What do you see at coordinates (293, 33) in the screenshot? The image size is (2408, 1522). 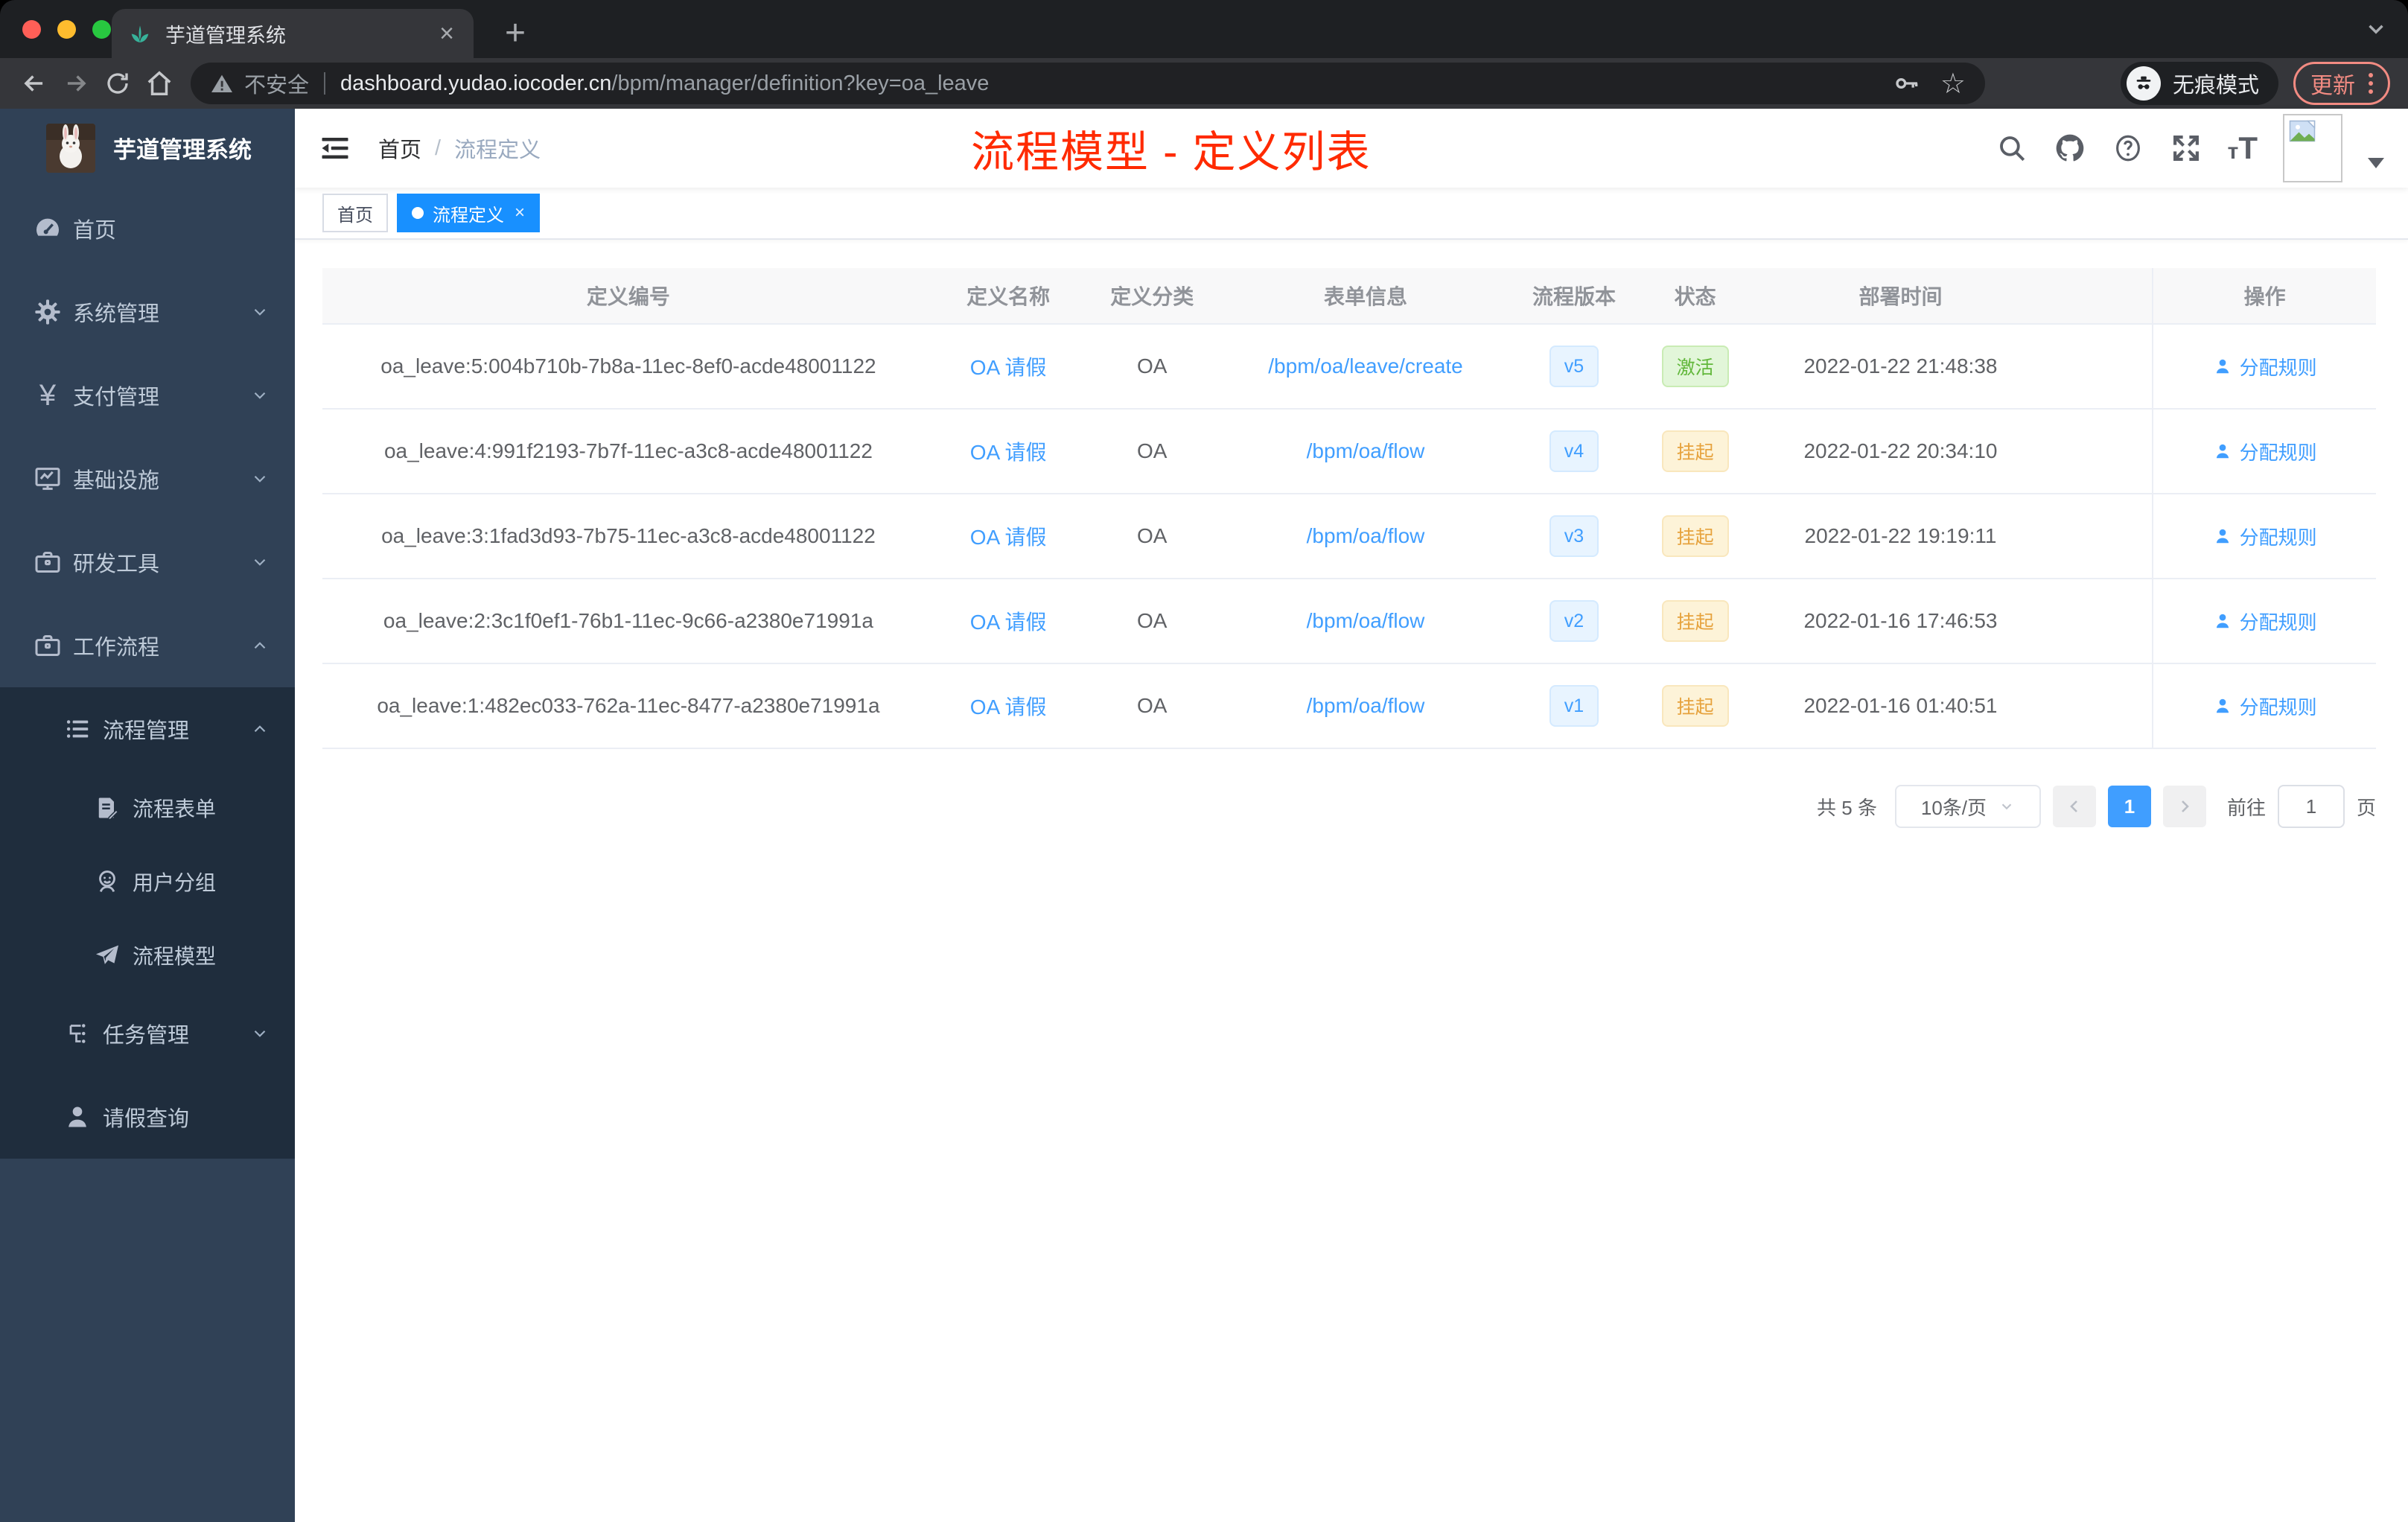 I see `browser-tab: 芋道管理系统 ×` at bounding box center [293, 33].